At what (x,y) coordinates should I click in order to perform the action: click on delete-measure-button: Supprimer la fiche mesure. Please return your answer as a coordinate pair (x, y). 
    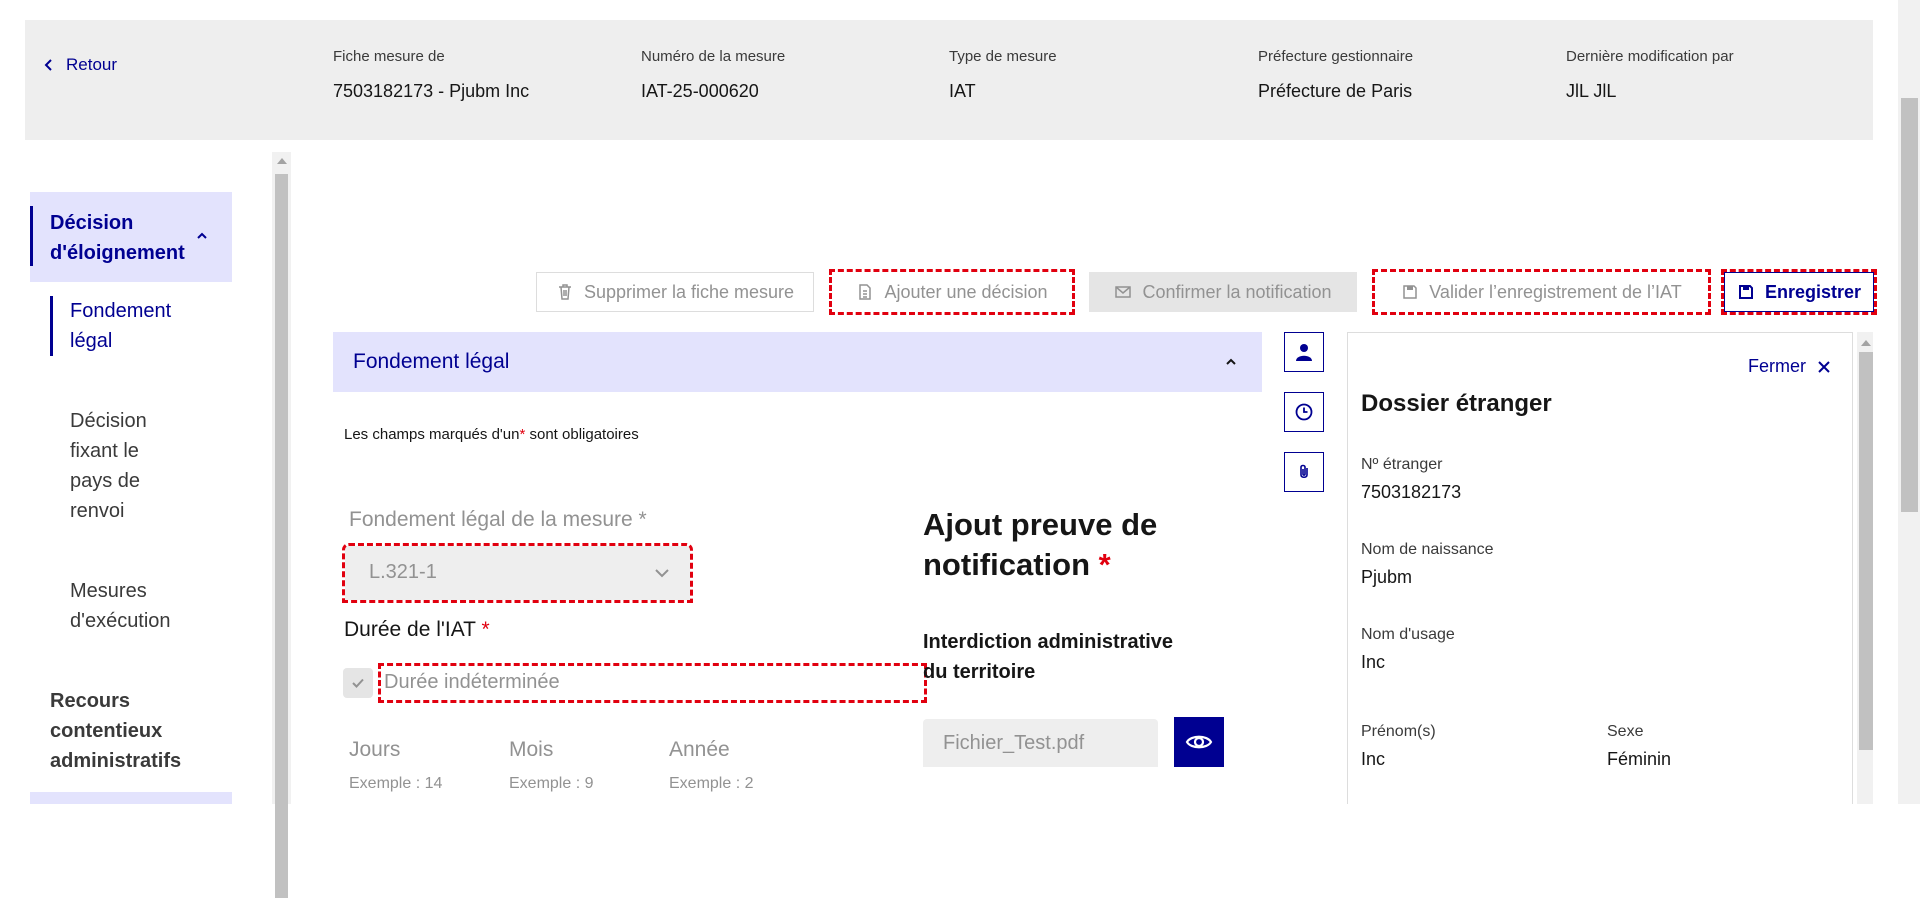
    Looking at the image, I should click on (675, 292).